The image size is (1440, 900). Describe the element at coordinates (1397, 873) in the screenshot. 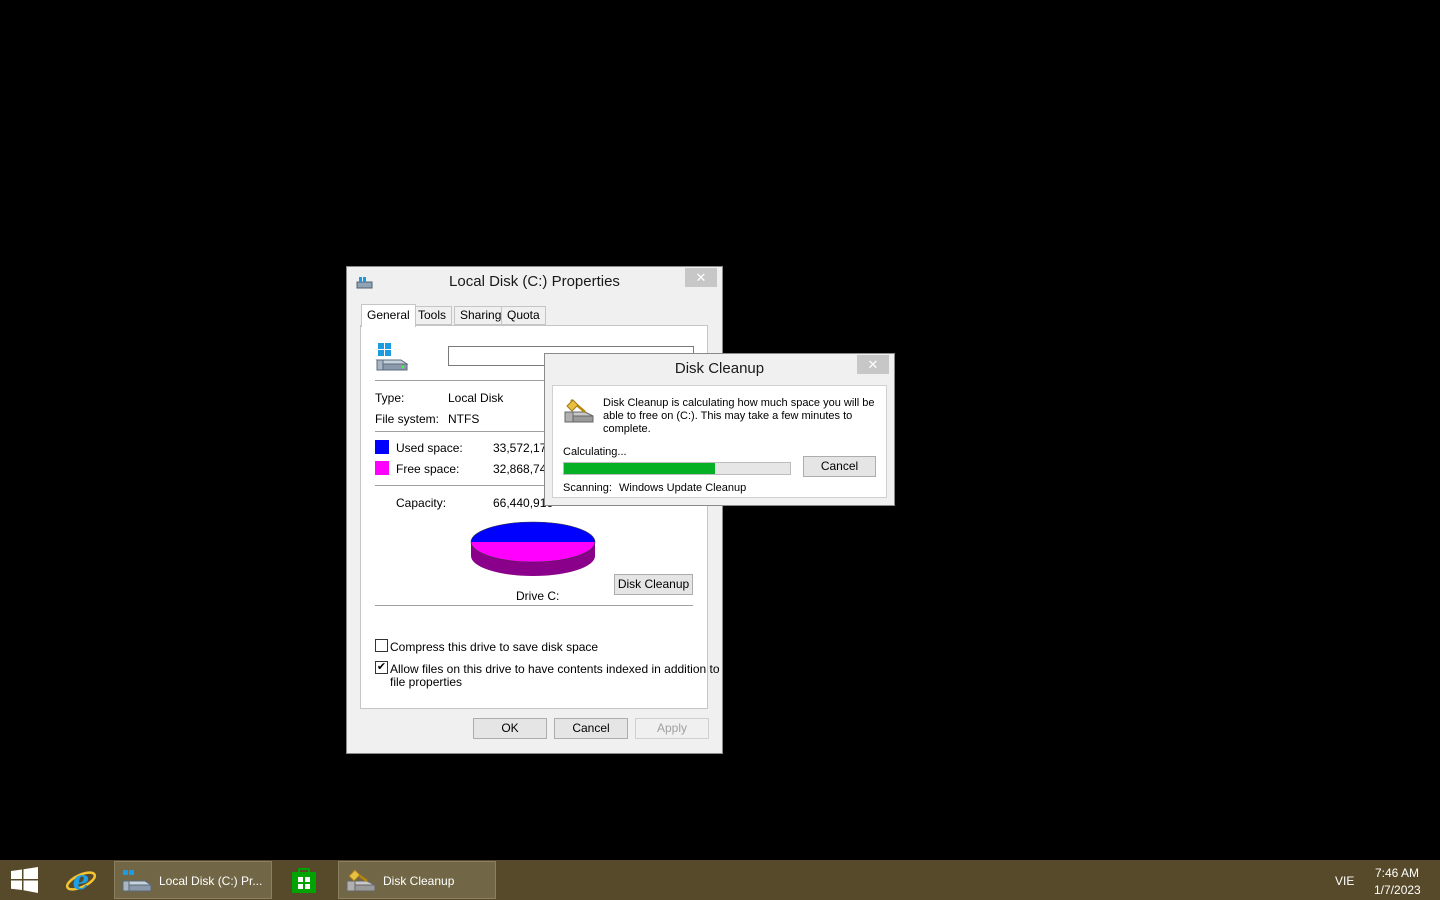

I see `clock-time: 7:46 AM` at that location.